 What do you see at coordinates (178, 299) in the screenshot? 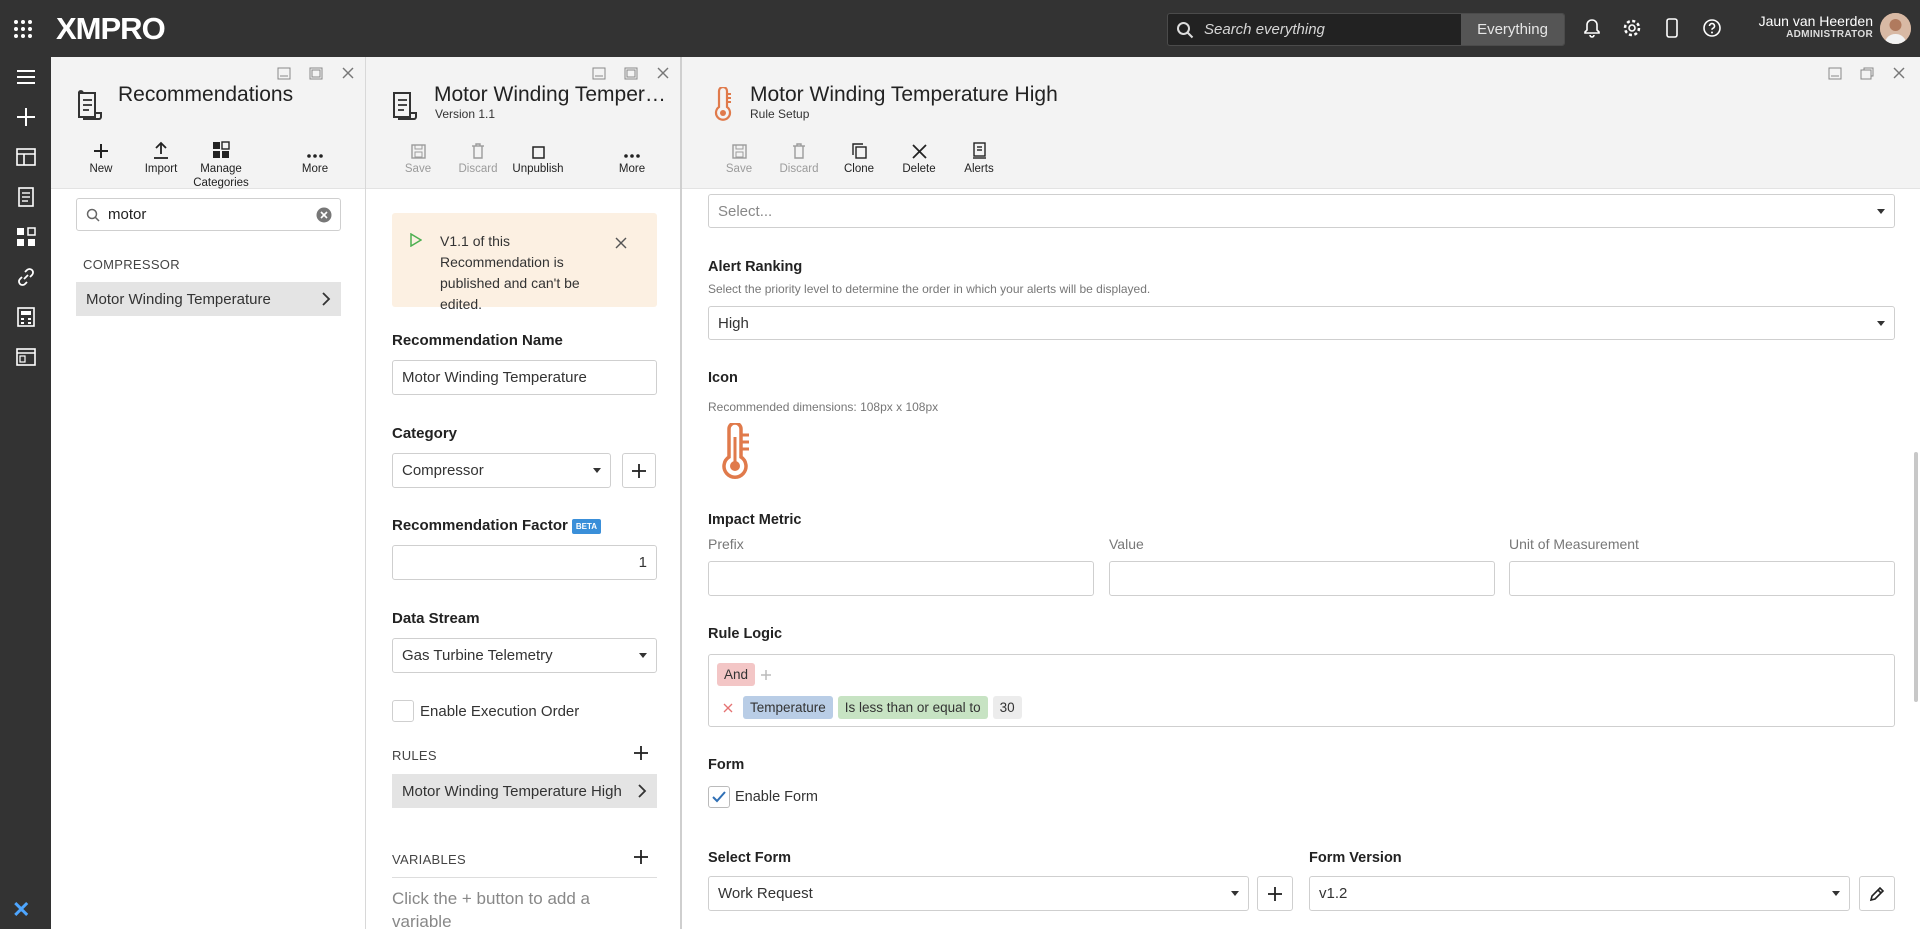
I see `list-item-label: Motor Winding Temperature` at bounding box center [178, 299].